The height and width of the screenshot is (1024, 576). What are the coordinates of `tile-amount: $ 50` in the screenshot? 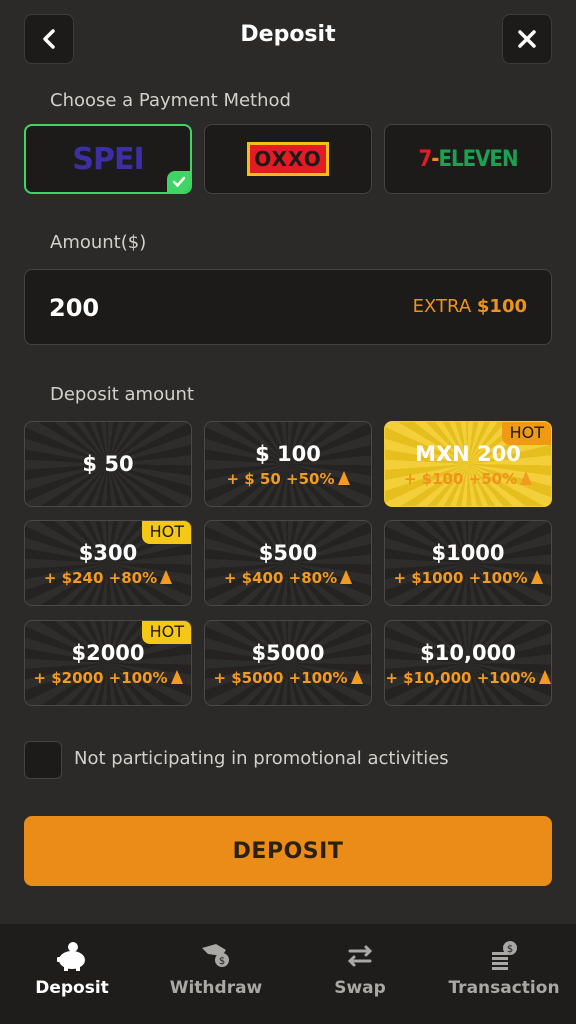 It's located at (108, 464).